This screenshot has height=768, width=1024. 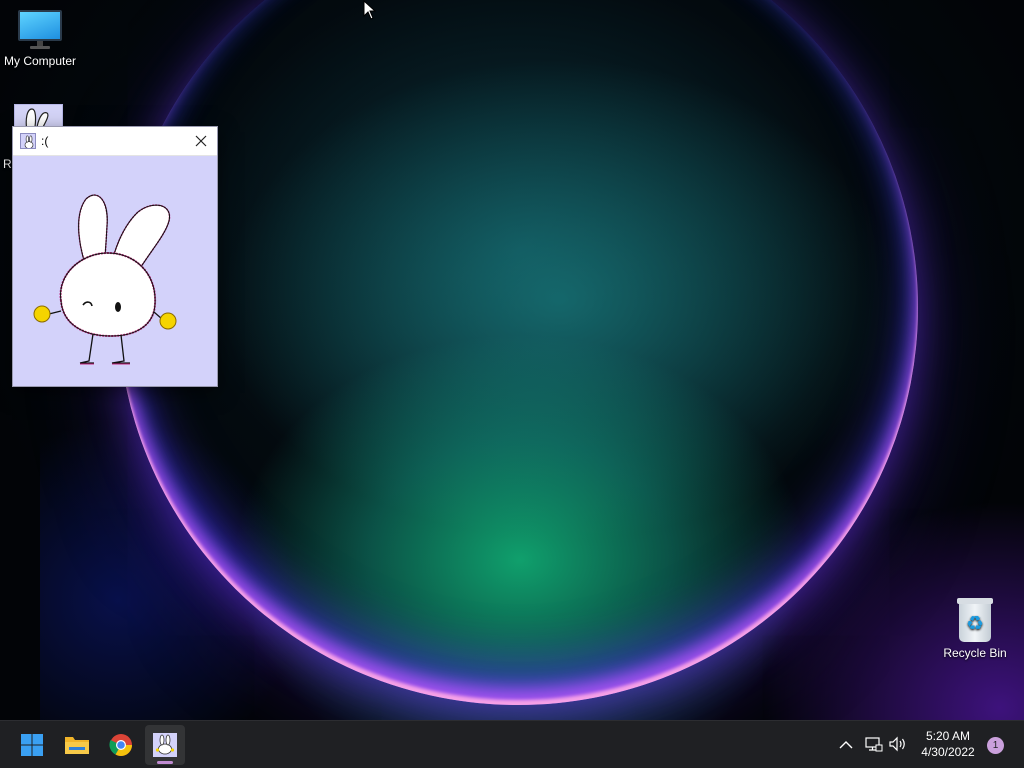 What do you see at coordinates (40, 61) in the screenshot?
I see `desktop-icon-label: My Computer` at bounding box center [40, 61].